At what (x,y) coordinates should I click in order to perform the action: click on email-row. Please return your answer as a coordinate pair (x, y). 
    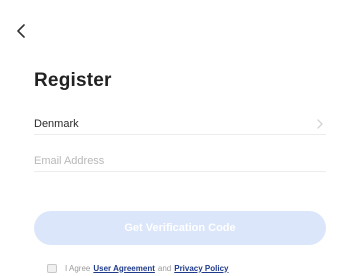
    Looking at the image, I should click on (180, 161).